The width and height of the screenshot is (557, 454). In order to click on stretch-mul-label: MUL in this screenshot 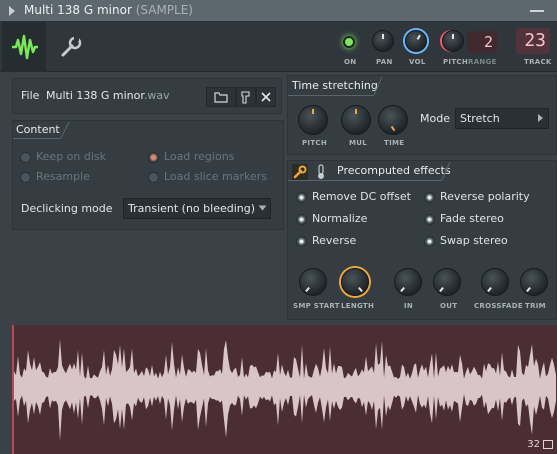, I will do `click(358, 143)`.